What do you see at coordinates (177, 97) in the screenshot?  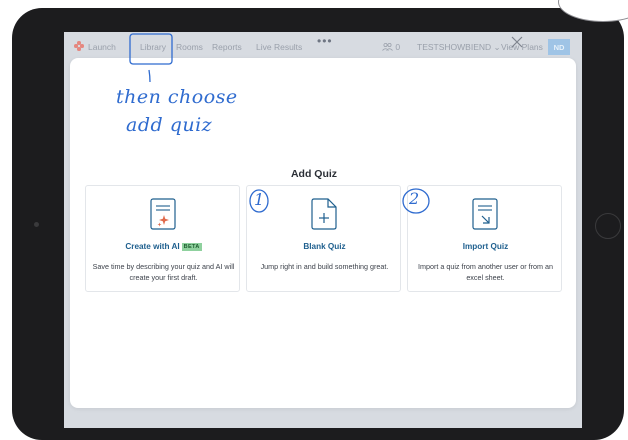 I see `annotation-line-1: then choose` at bounding box center [177, 97].